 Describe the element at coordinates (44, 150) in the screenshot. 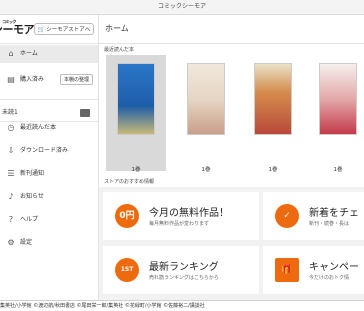

I see `sidebar-item-label: ダウンロード済み` at that location.